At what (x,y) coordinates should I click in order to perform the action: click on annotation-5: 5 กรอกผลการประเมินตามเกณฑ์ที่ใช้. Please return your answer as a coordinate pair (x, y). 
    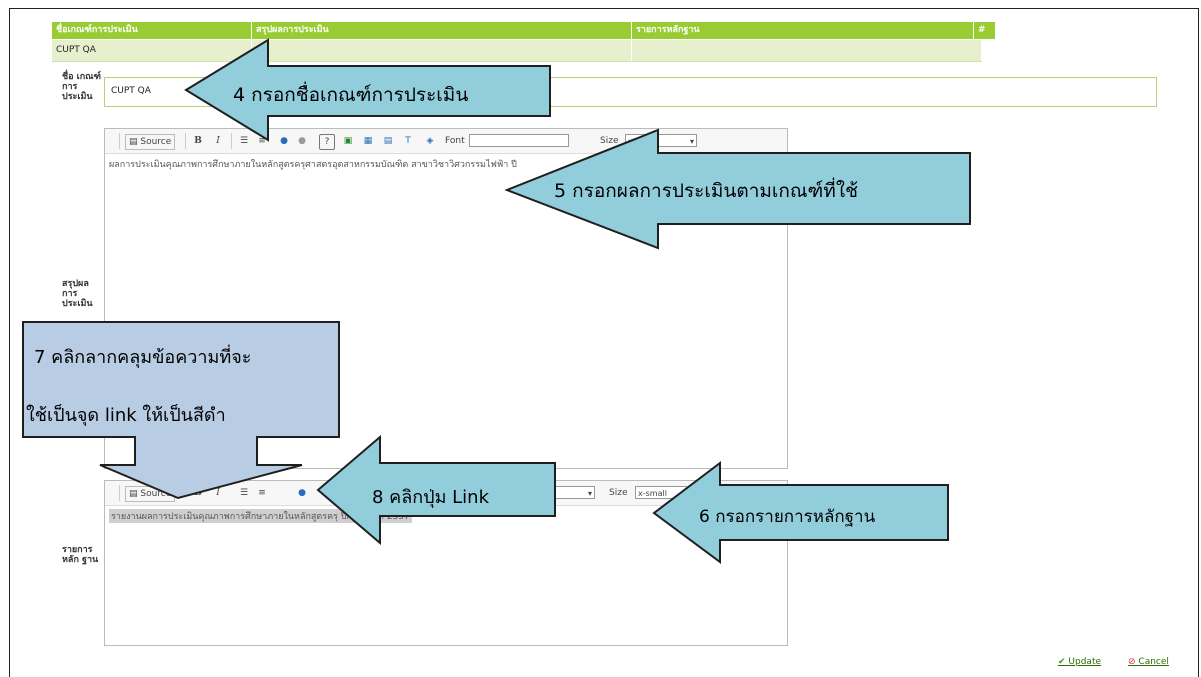
    Looking at the image, I should click on (706, 191).